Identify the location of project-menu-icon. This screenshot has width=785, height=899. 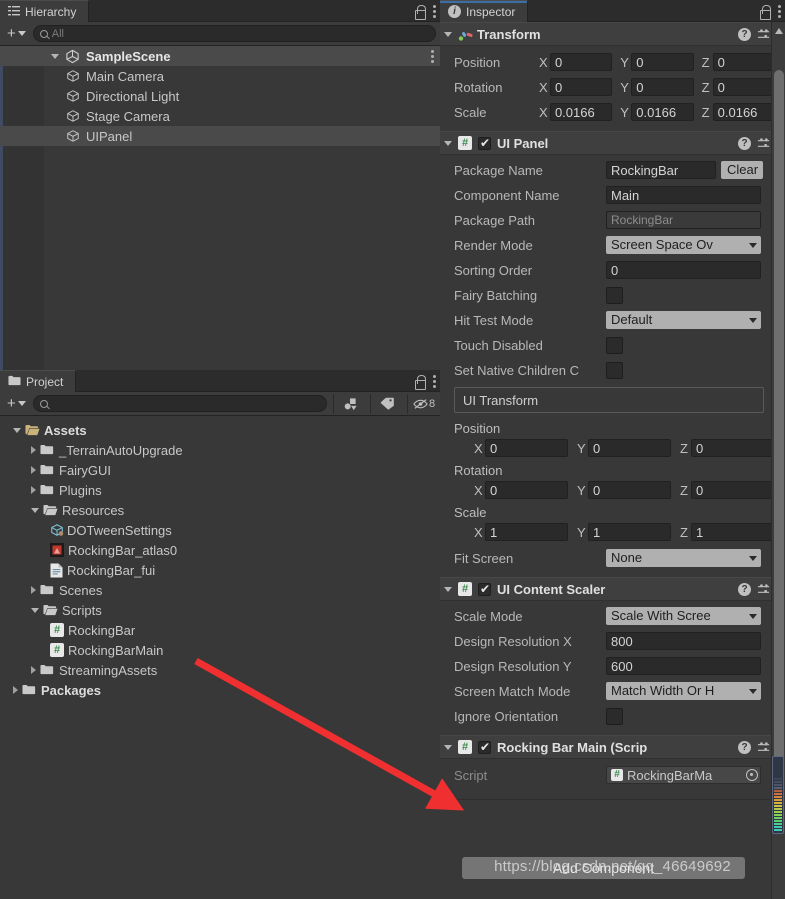
(434, 381).